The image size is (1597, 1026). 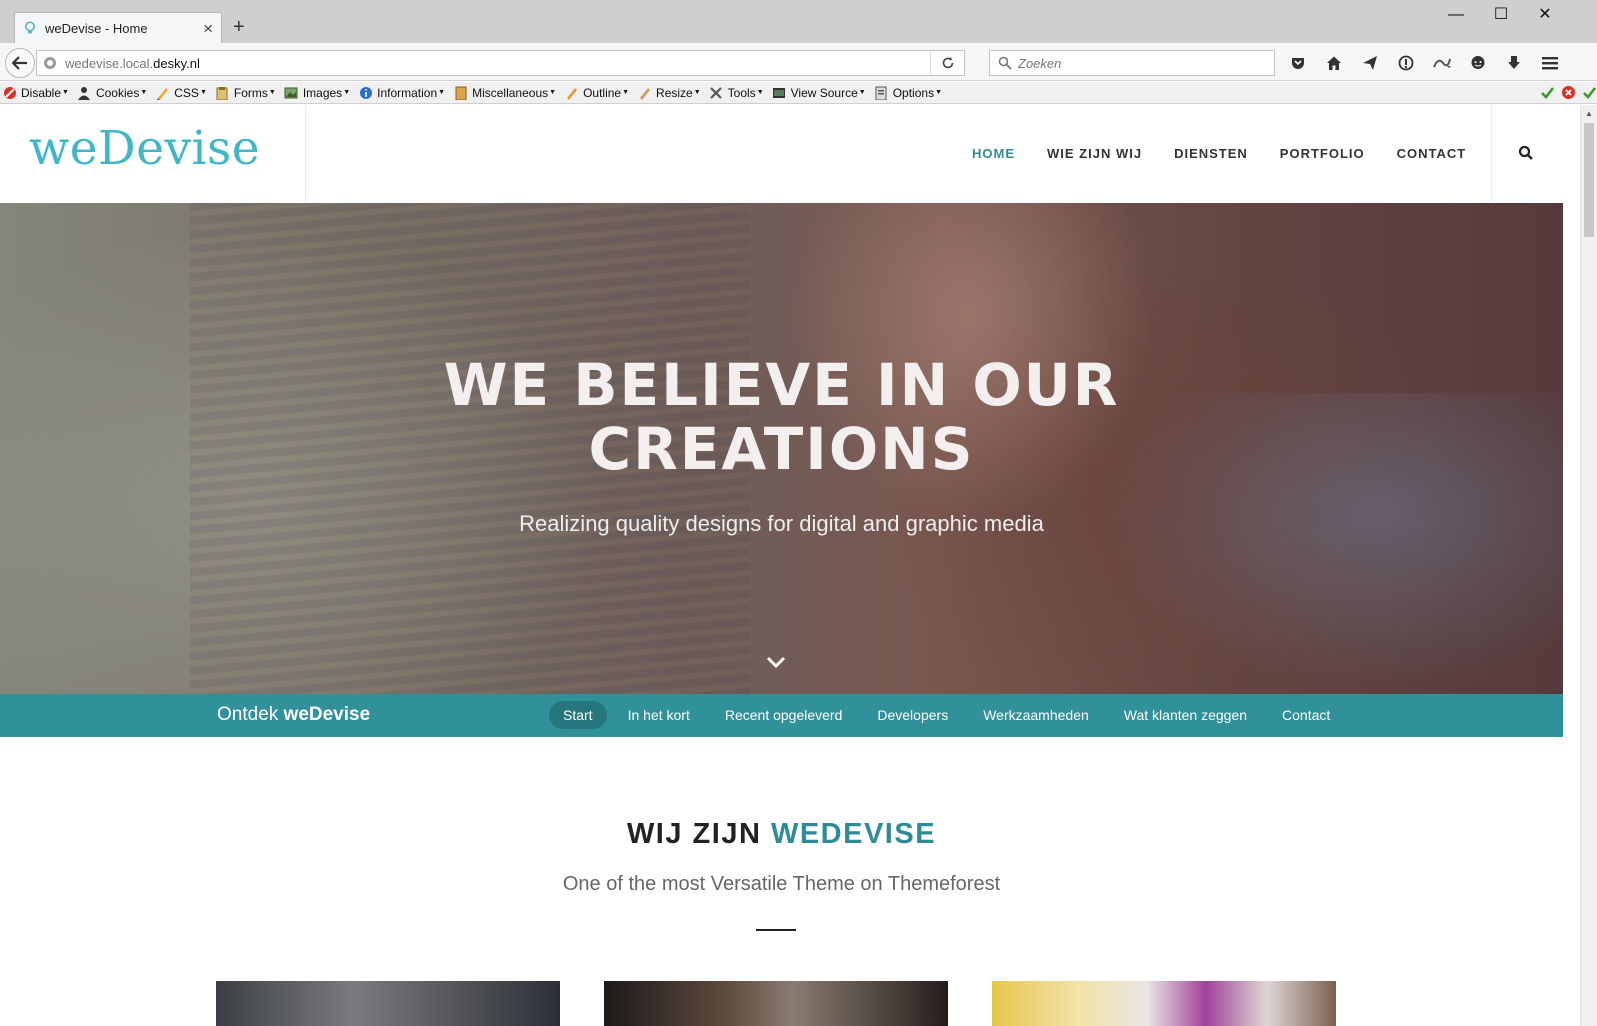 What do you see at coordinates (1588, 565) in the screenshot?
I see `page-scrollbar: ▲` at bounding box center [1588, 565].